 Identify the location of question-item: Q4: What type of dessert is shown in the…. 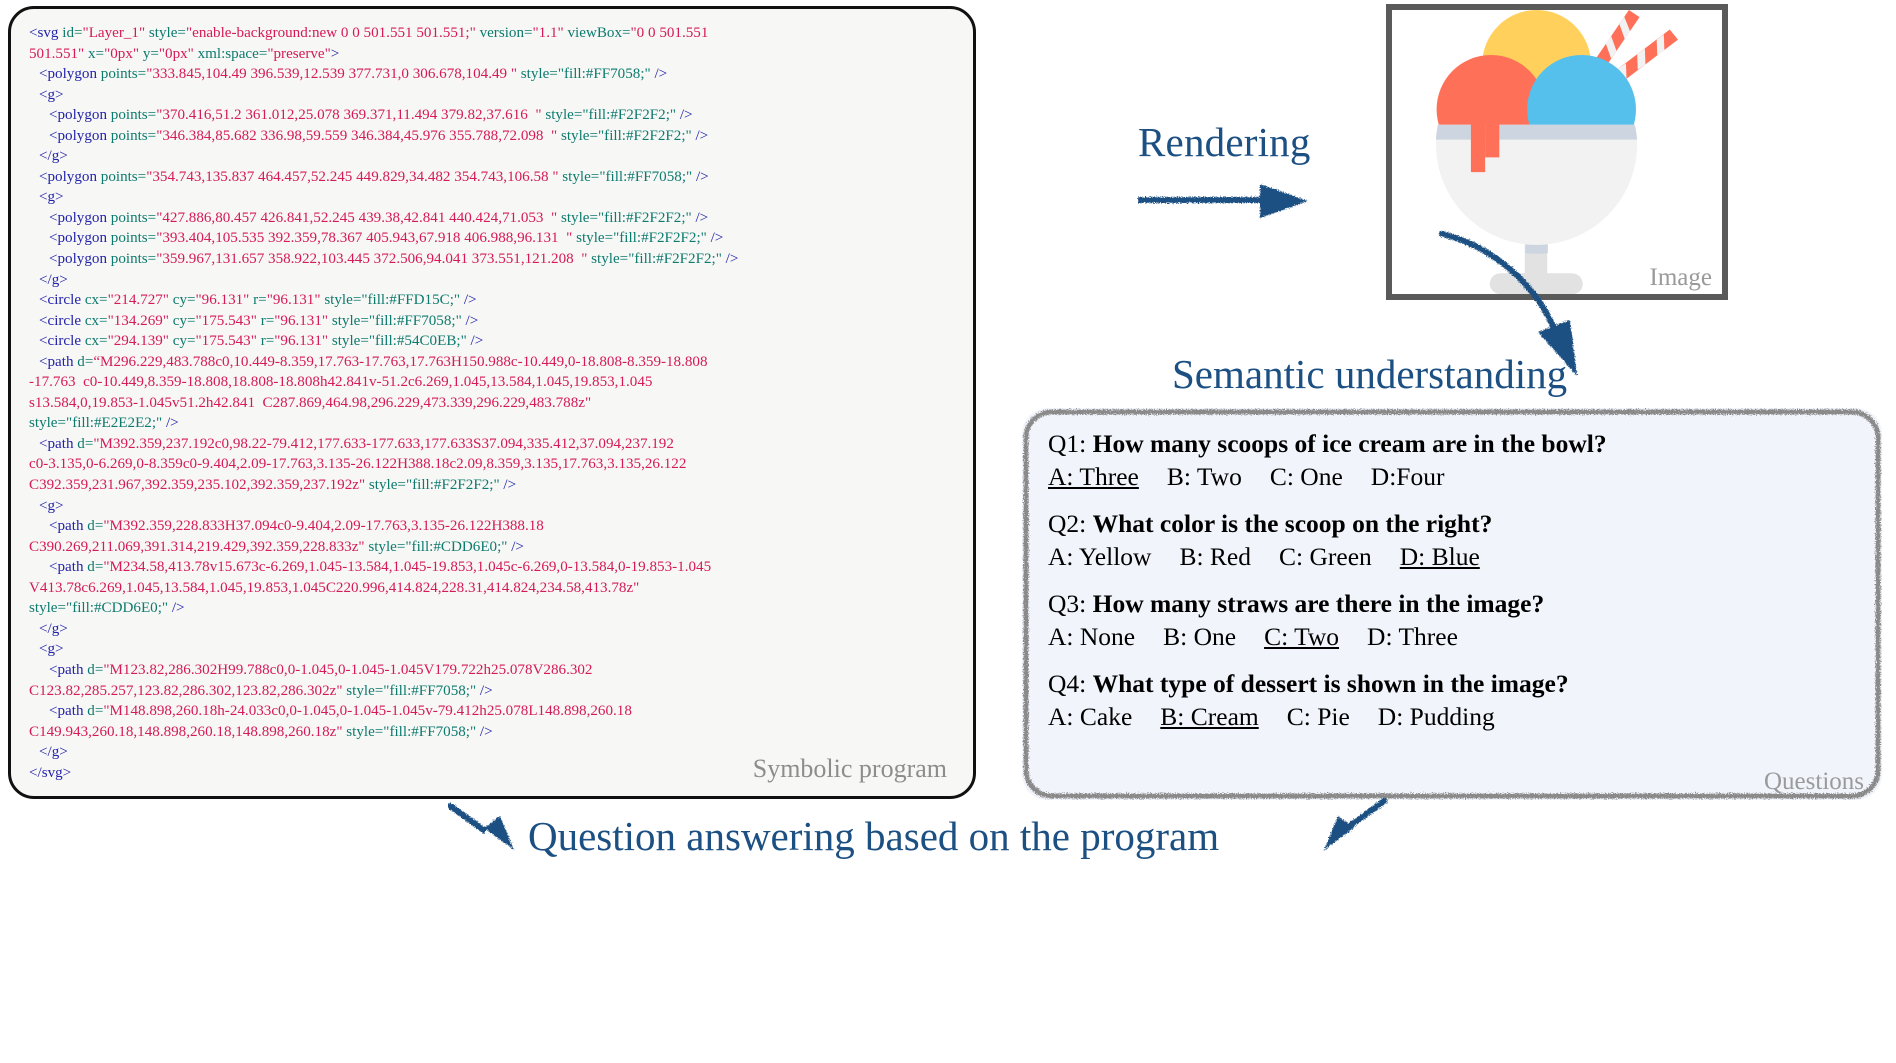
(1455, 701).